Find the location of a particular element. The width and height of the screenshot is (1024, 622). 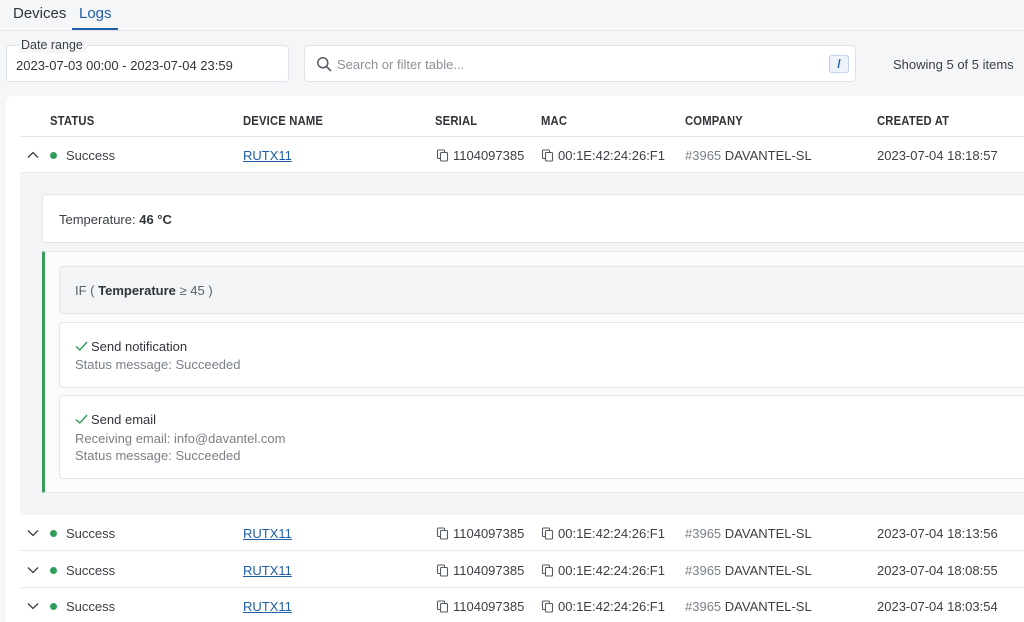

column-header-created-at: CREATED AT is located at coordinates (913, 121).